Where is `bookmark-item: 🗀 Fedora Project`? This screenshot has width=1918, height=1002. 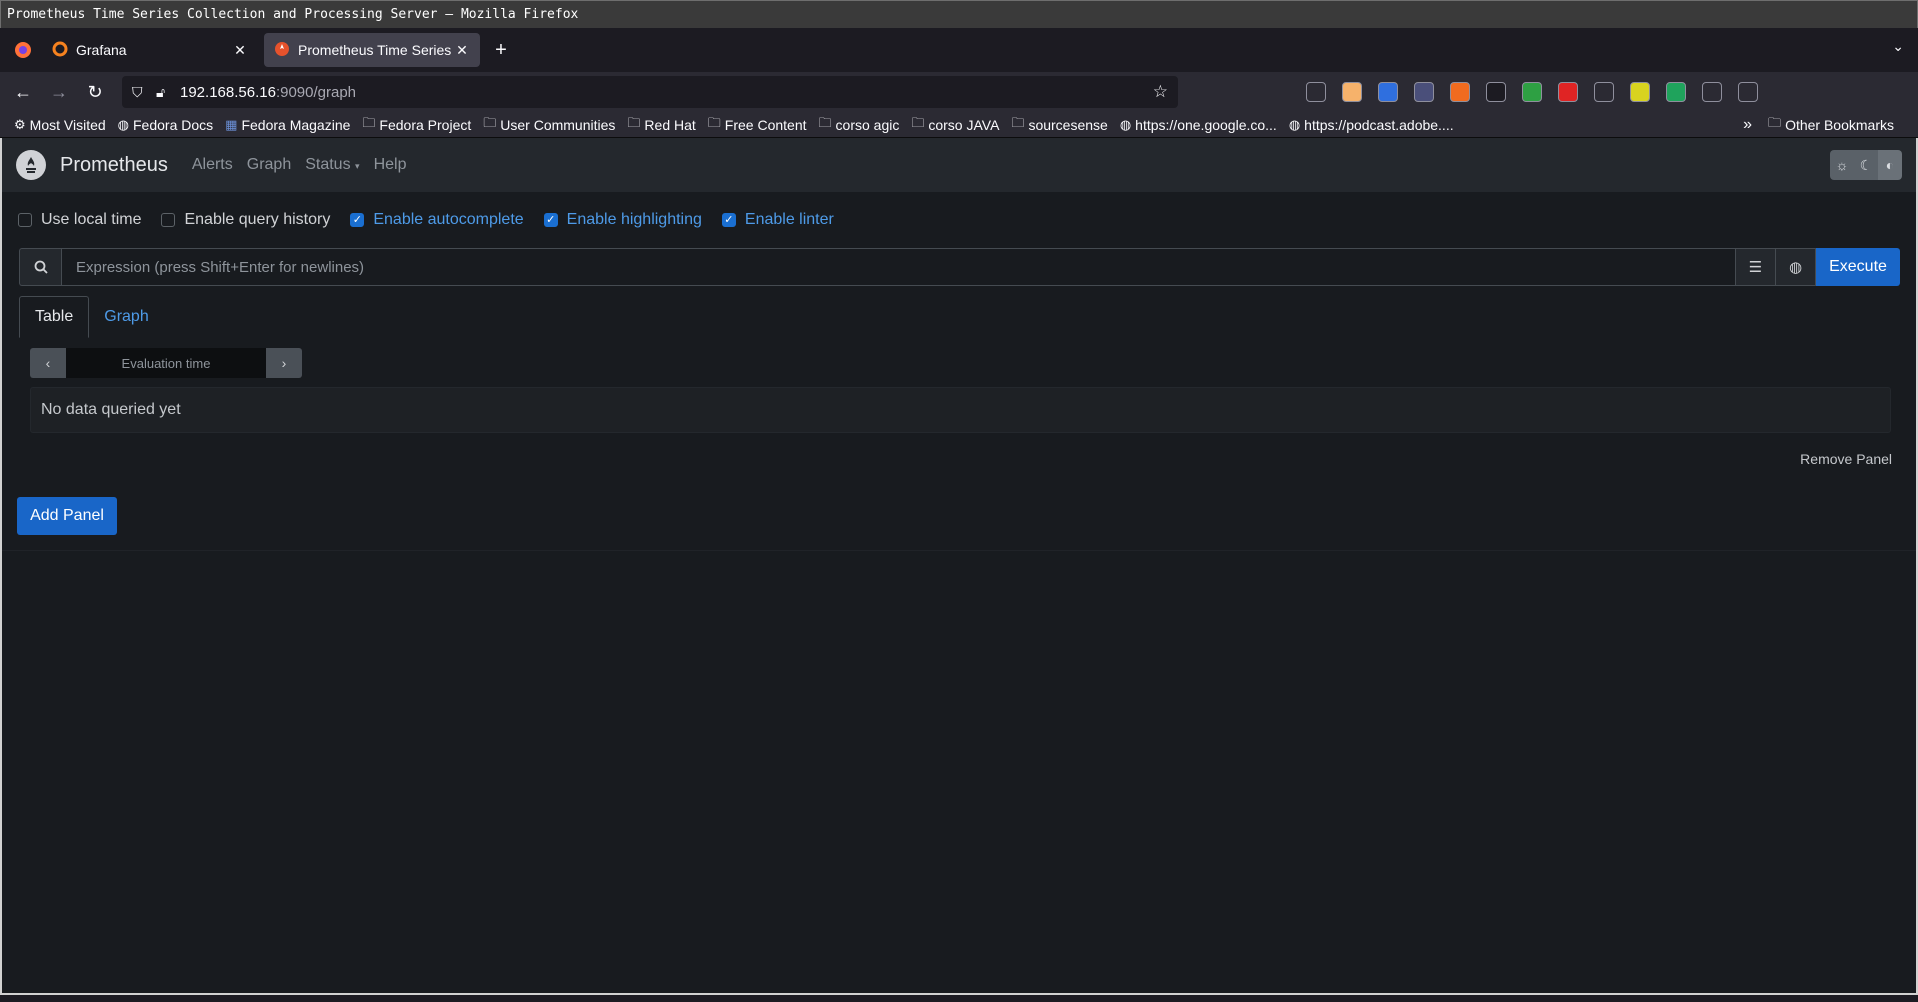
bookmark-item: 🗀 Fedora Project is located at coordinates (416, 125).